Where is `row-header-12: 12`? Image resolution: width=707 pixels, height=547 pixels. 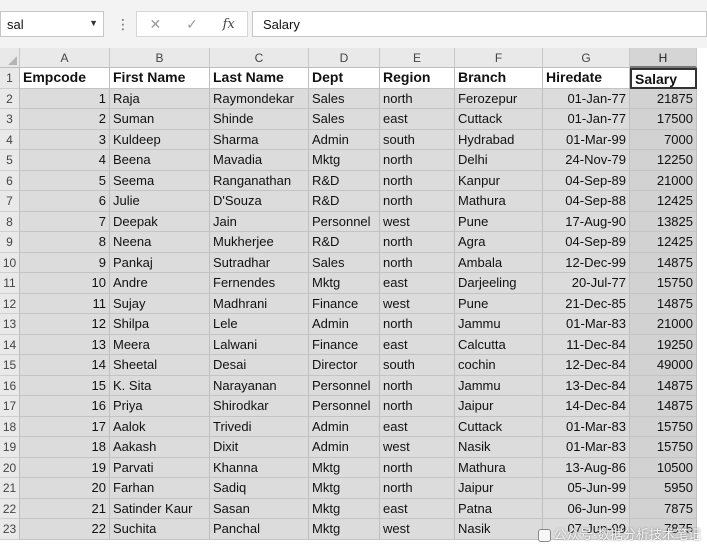
row-header-12: 12 is located at coordinates (10, 303).